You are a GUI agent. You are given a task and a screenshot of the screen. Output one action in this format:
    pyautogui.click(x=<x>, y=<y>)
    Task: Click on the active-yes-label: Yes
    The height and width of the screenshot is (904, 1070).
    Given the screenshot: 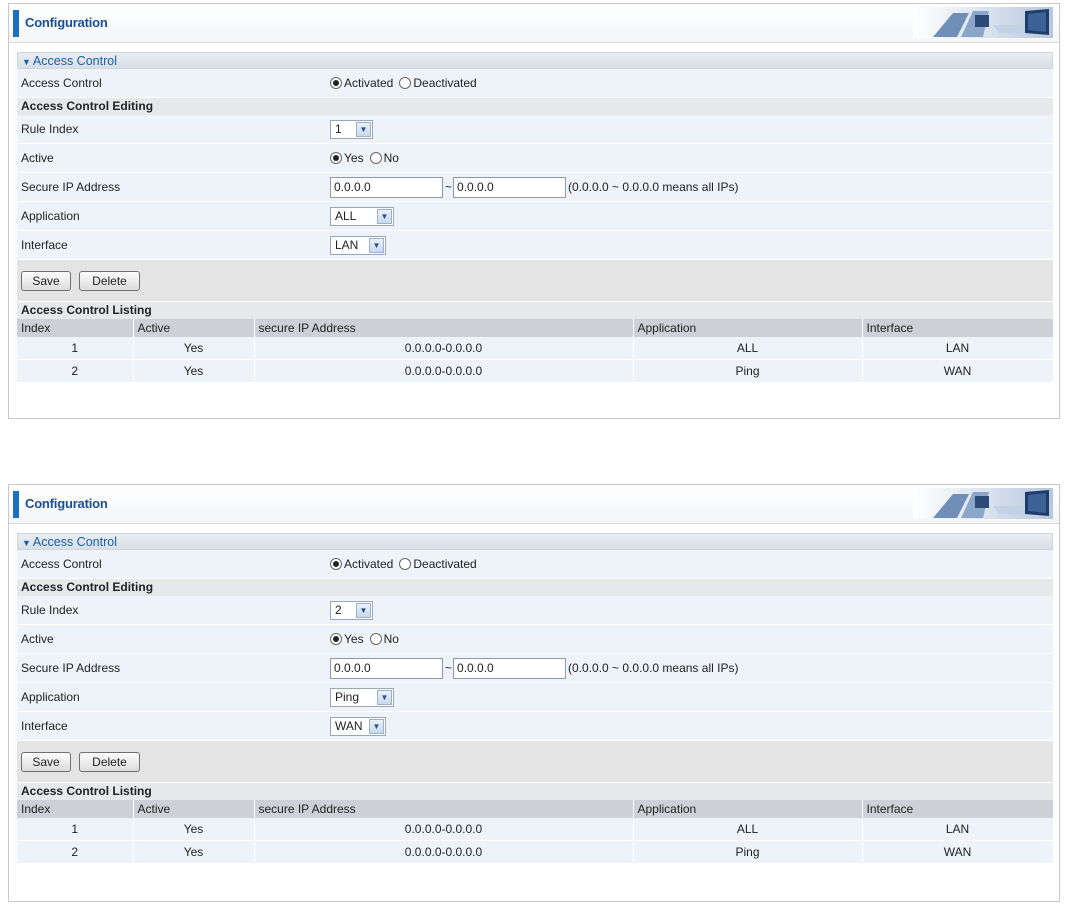 What is the action you would take?
    pyautogui.click(x=354, y=639)
    